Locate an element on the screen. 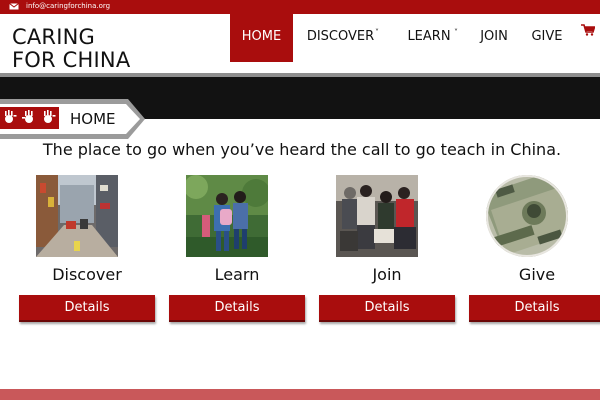 This screenshot has height=400, width=600. card-title-learn: Learn is located at coordinates (237, 274).